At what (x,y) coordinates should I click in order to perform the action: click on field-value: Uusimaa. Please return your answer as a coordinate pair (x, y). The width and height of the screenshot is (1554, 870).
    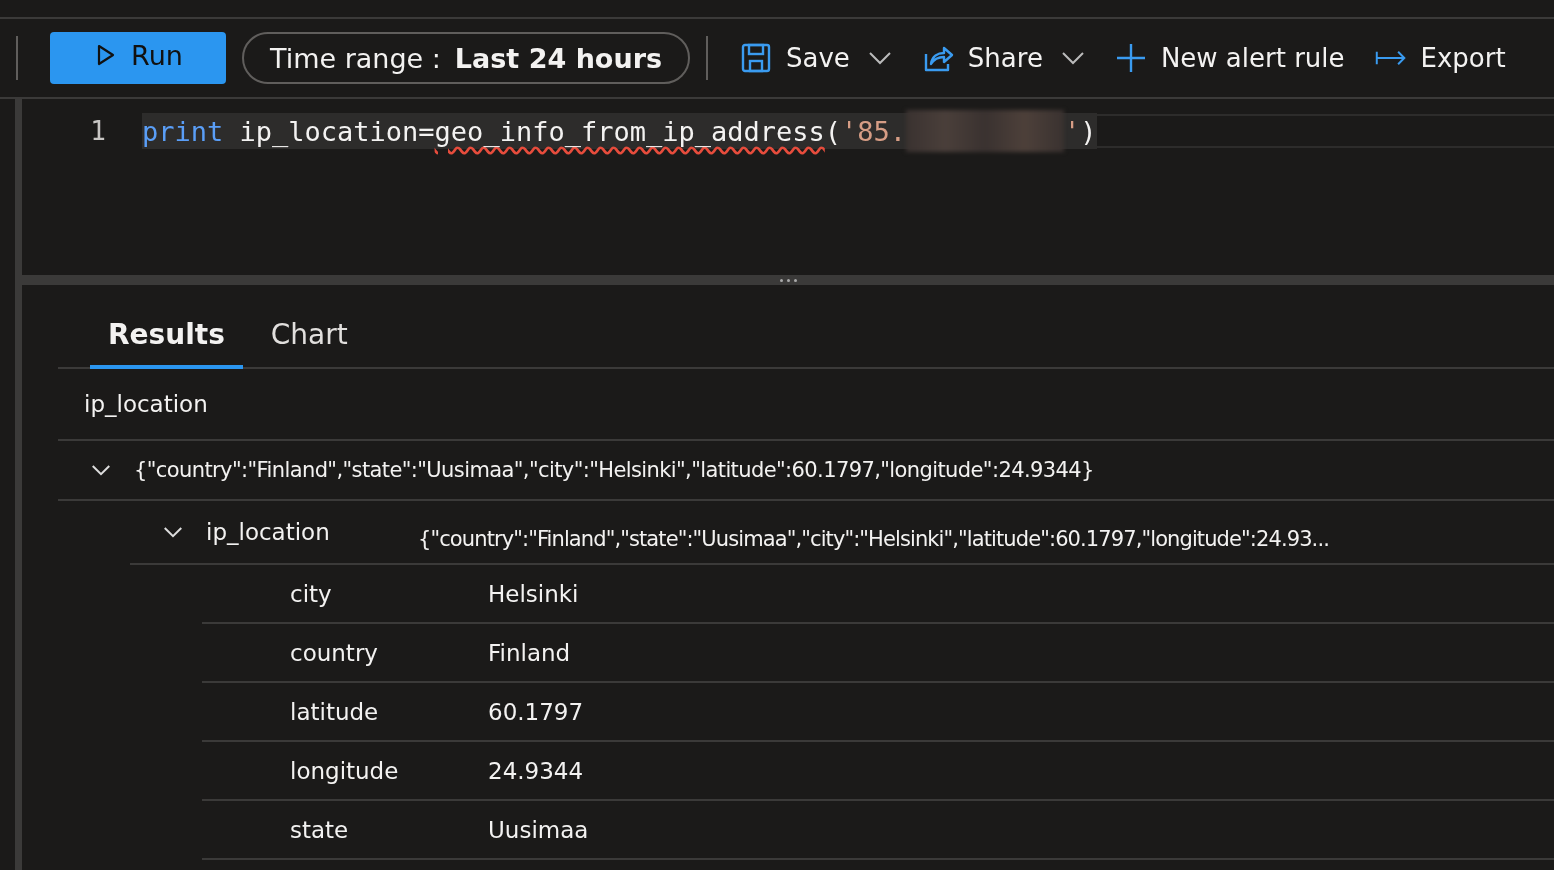
    Looking at the image, I should click on (538, 829).